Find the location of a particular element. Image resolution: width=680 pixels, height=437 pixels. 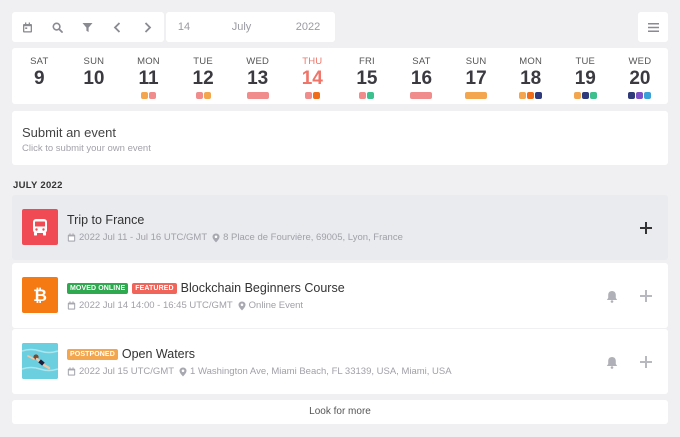

day-cell: FRI 15 is located at coordinates (367, 76).